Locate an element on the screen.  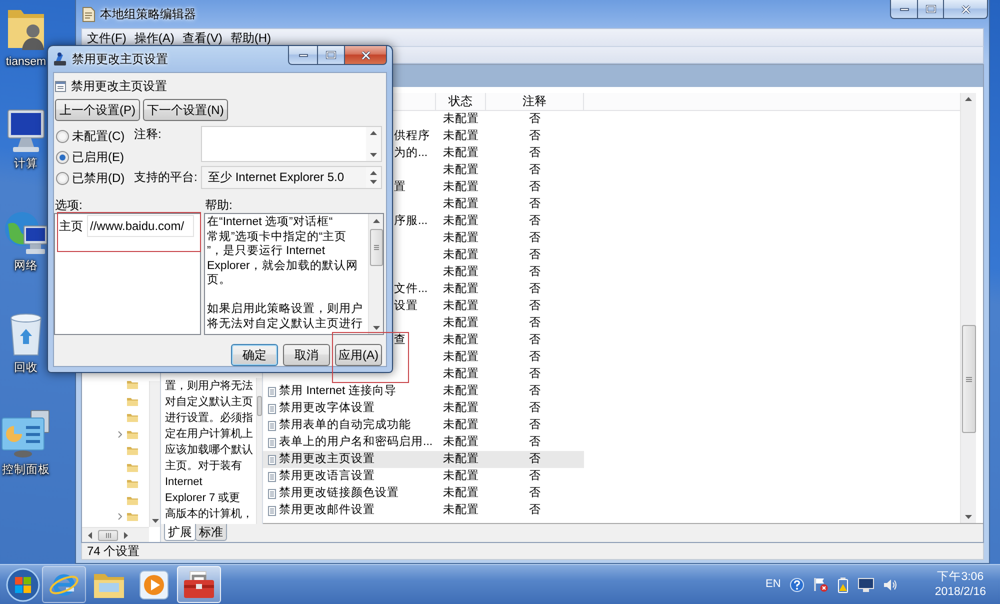
platform-field: 至少 Internet Explorer 5.0 is located at coordinates (291, 177).